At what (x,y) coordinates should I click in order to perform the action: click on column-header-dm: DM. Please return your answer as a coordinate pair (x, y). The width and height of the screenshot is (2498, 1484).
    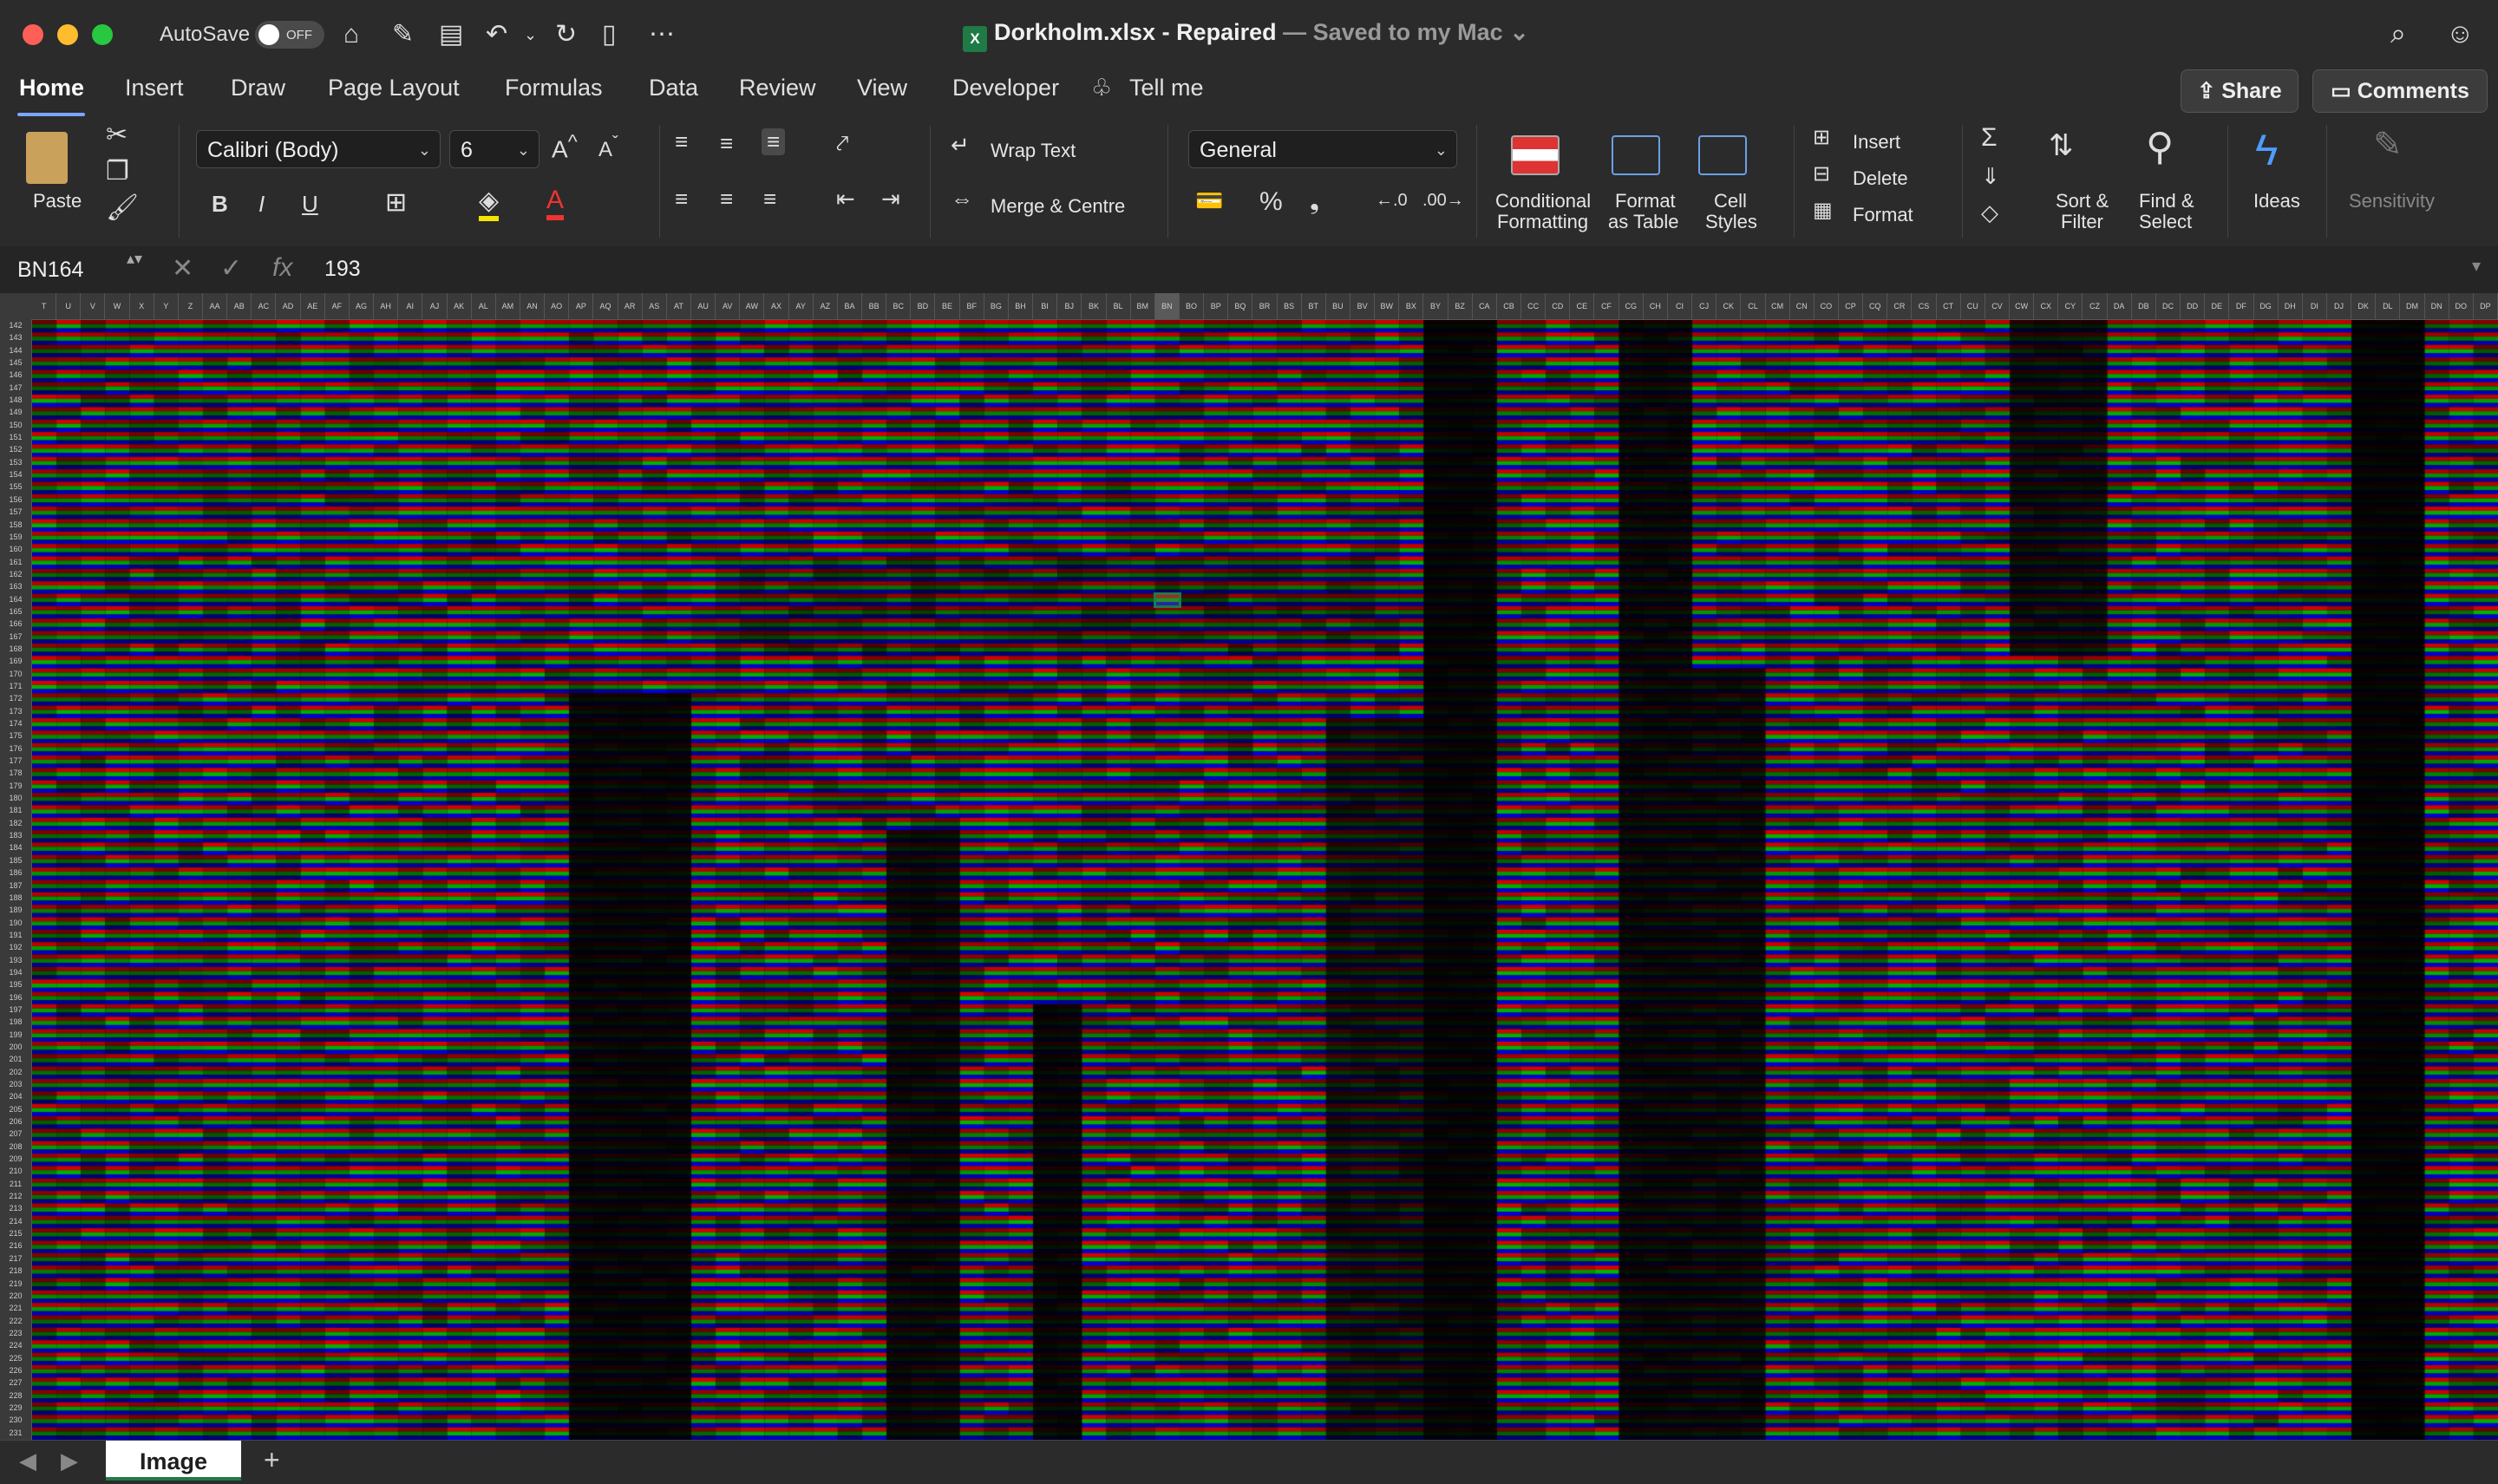
    Looking at the image, I should click on (2412, 306).